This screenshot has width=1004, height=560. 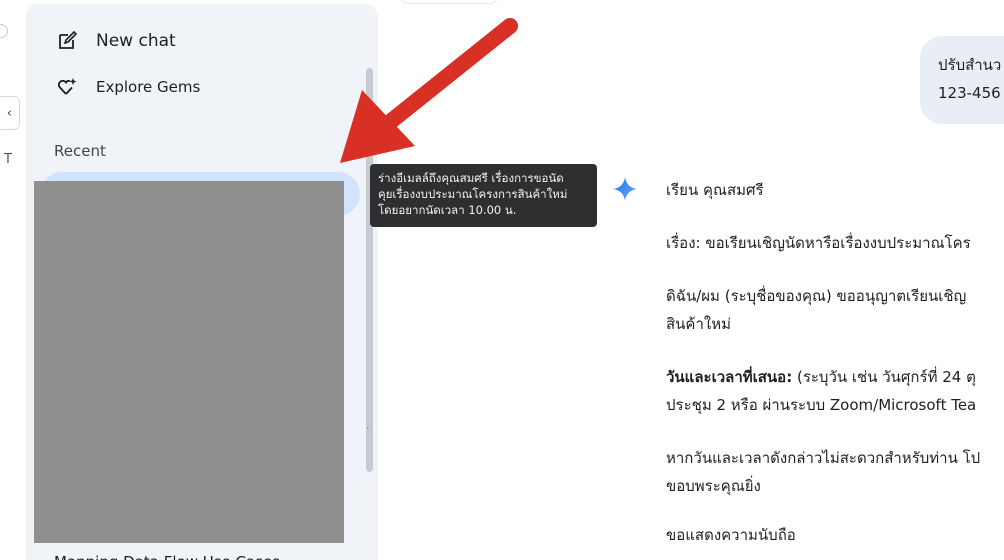 What do you see at coordinates (167, 553) in the screenshot?
I see `recent-chat-item-cutoff: Mapping Data Flow Use Cases` at bounding box center [167, 553].